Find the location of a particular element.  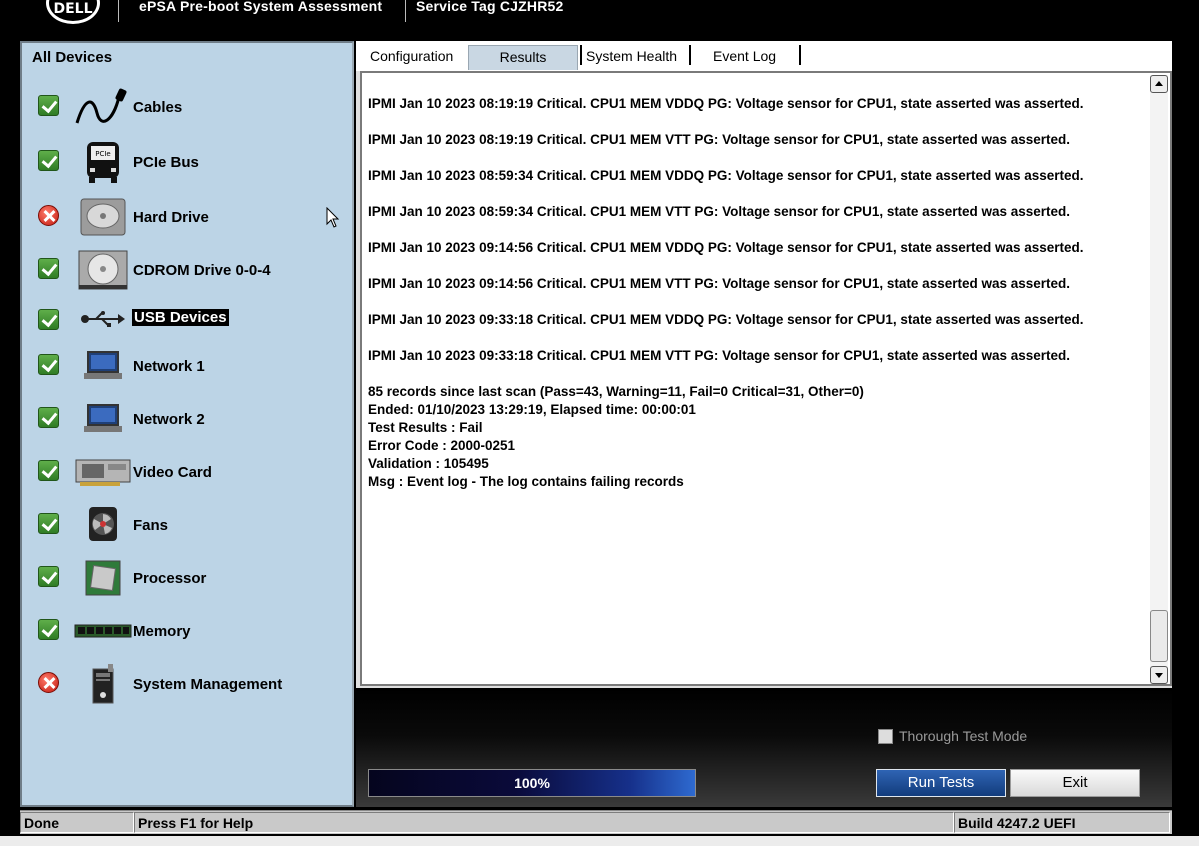

device-item-network-1: Network 1 is located at coordinates (187, 368).